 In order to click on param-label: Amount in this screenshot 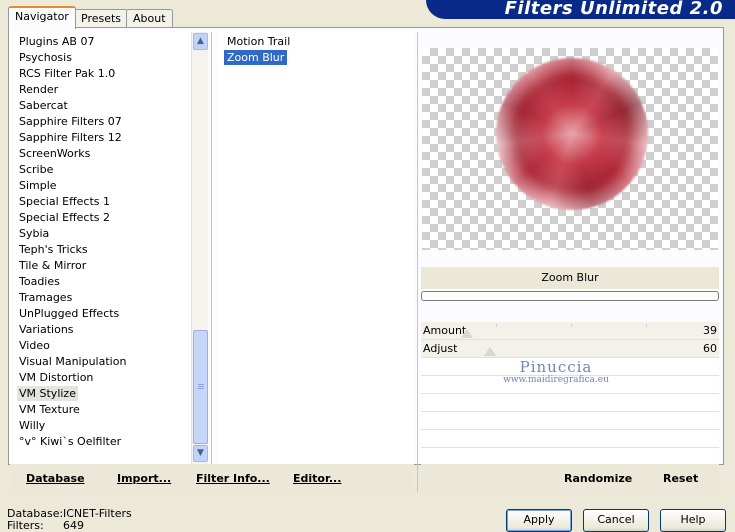, I will do `click(445, 330)`.